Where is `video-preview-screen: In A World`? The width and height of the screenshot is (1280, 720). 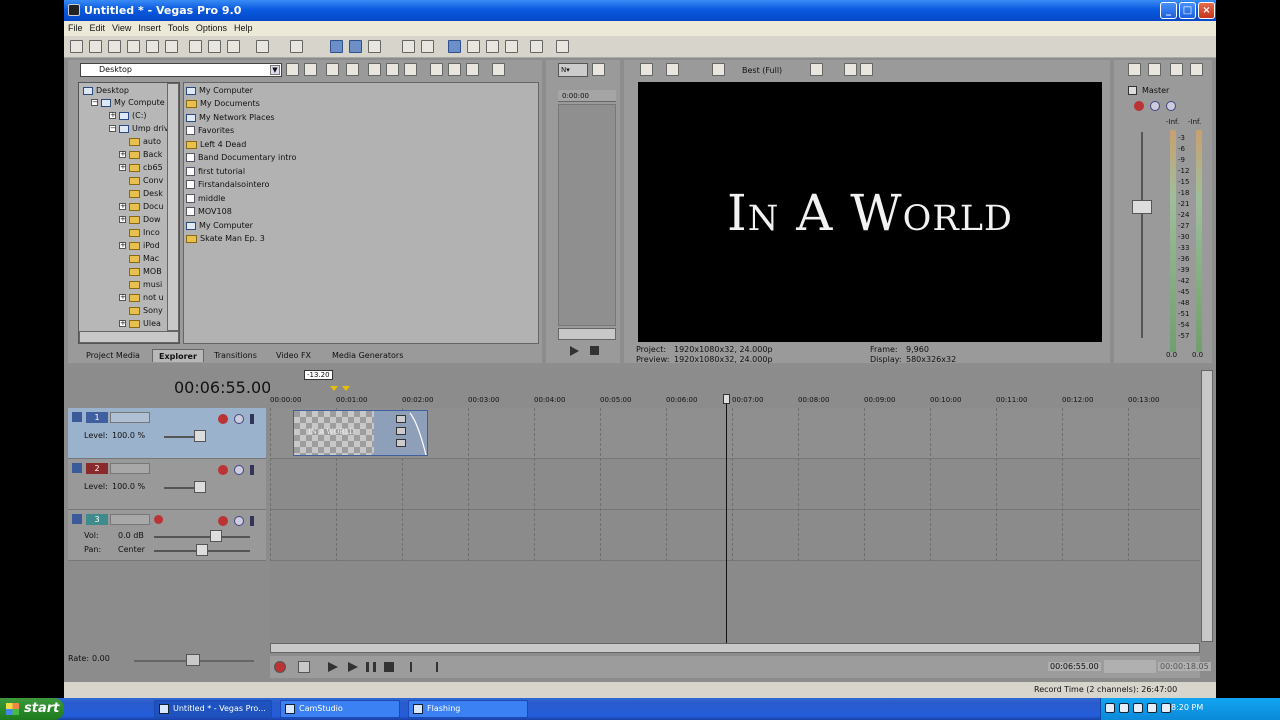
video-preview-screen: In A World is located at coordinates (870, 212).